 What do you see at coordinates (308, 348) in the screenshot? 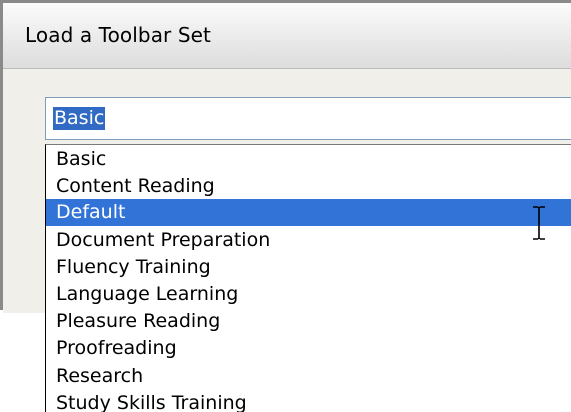
I see `dropdown-option-proofreading: Proofreading` at bounding box center [308, 348].